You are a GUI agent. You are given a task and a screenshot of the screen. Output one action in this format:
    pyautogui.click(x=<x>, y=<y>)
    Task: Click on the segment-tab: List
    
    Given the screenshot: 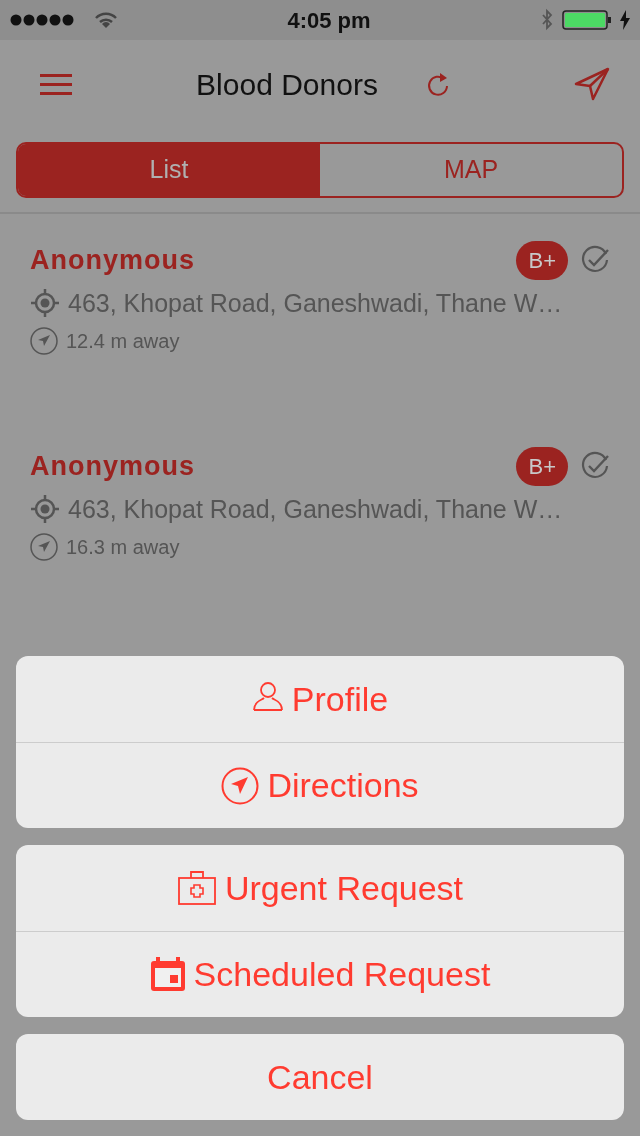 What is the action you would take?
    pyautogui.click(x=169, y=170)
    